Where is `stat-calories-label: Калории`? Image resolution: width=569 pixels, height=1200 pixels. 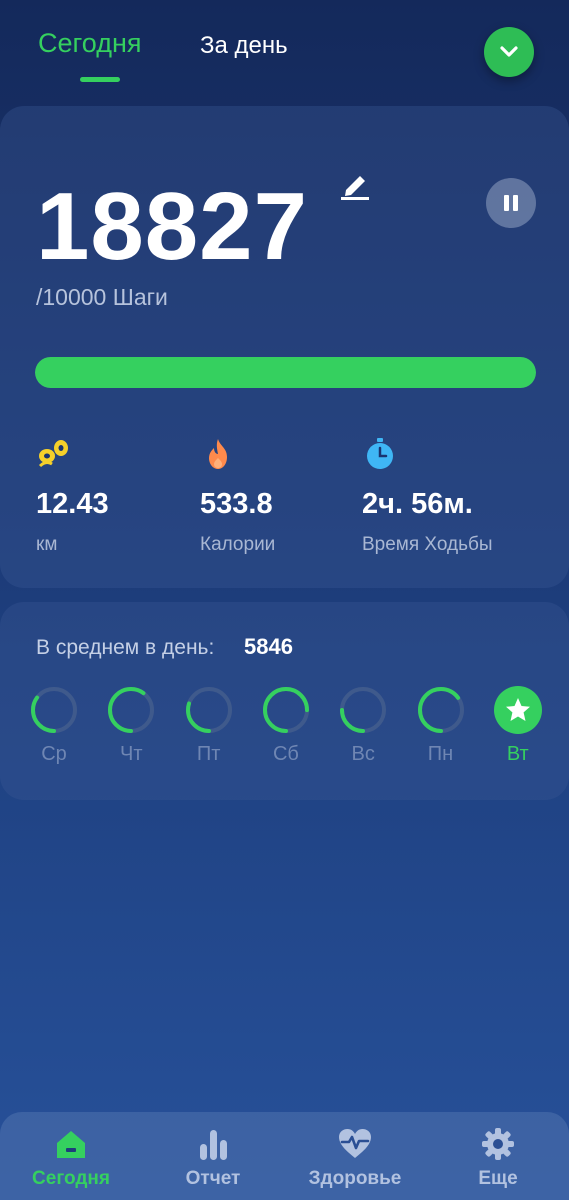
stat-calories-label: Калории is located at coordinates (238, 544).